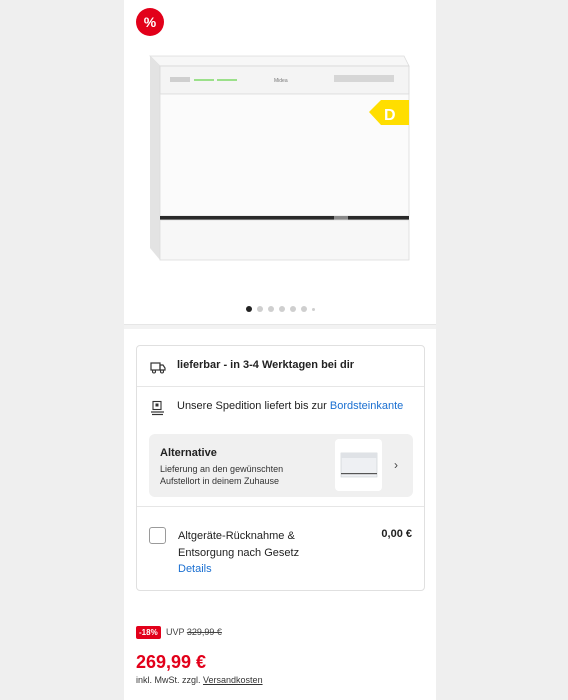 This screenshot has width=568, height=700. What do you see at coordinates (366, 406) in the screenshot?
I see `curbside-link: Bordsteinkante` at bounding box center [366, 406].